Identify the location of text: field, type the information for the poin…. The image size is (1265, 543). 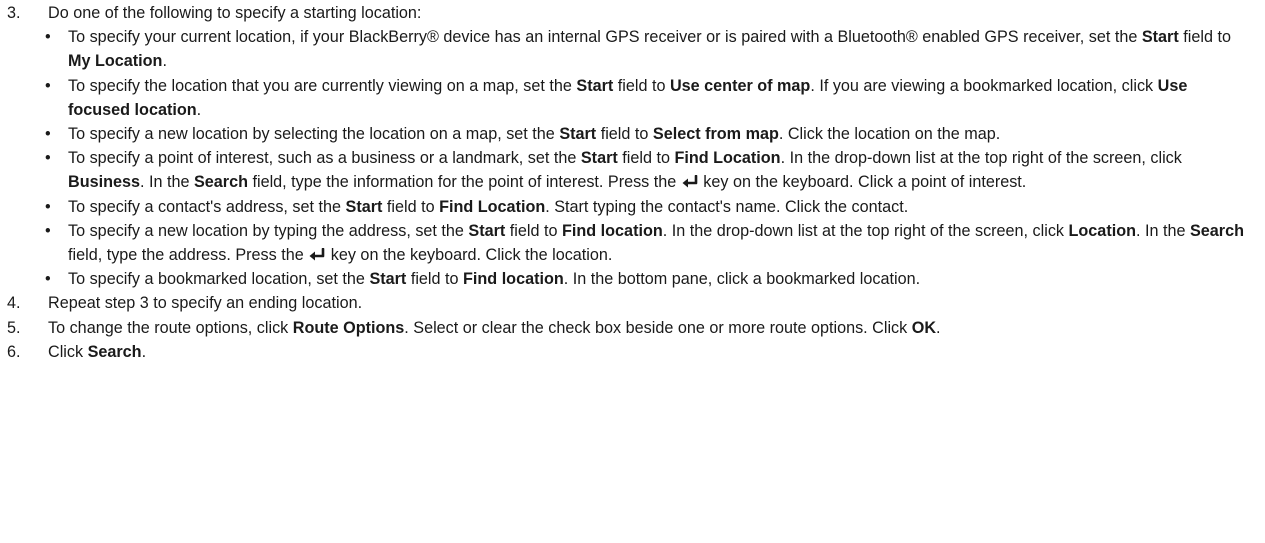
(464, 182).